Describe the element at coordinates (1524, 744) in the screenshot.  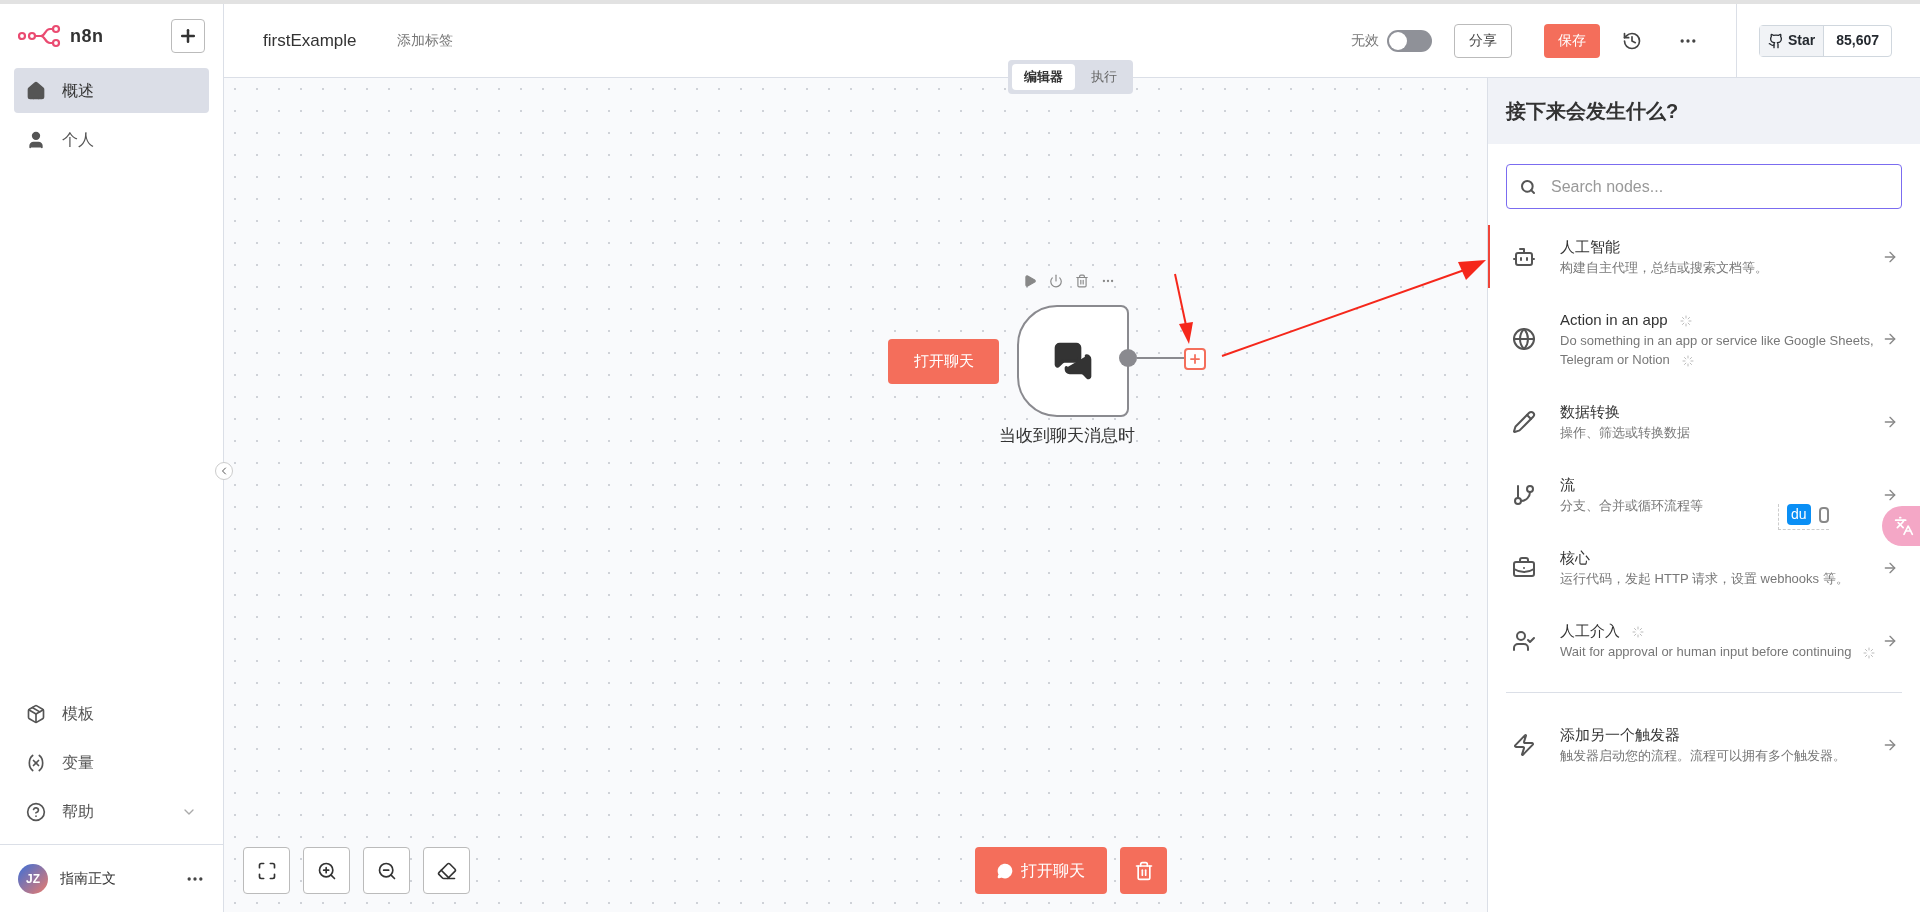
I see `bolt-icon` at that location.